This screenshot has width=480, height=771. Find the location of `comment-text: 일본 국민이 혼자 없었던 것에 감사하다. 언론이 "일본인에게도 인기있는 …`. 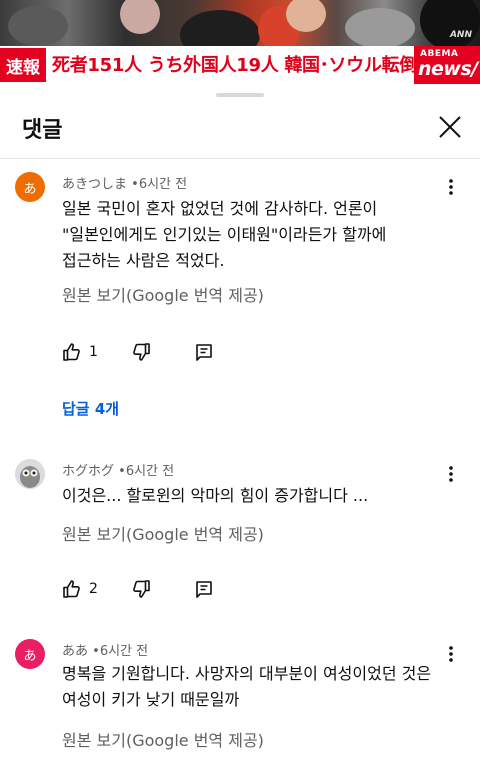

comment-text: 일본 국민이 혼자 없었던 것에 감사하다. 언론이 "일본인에게도 인기있는 … is located at coordinates (259, 235).